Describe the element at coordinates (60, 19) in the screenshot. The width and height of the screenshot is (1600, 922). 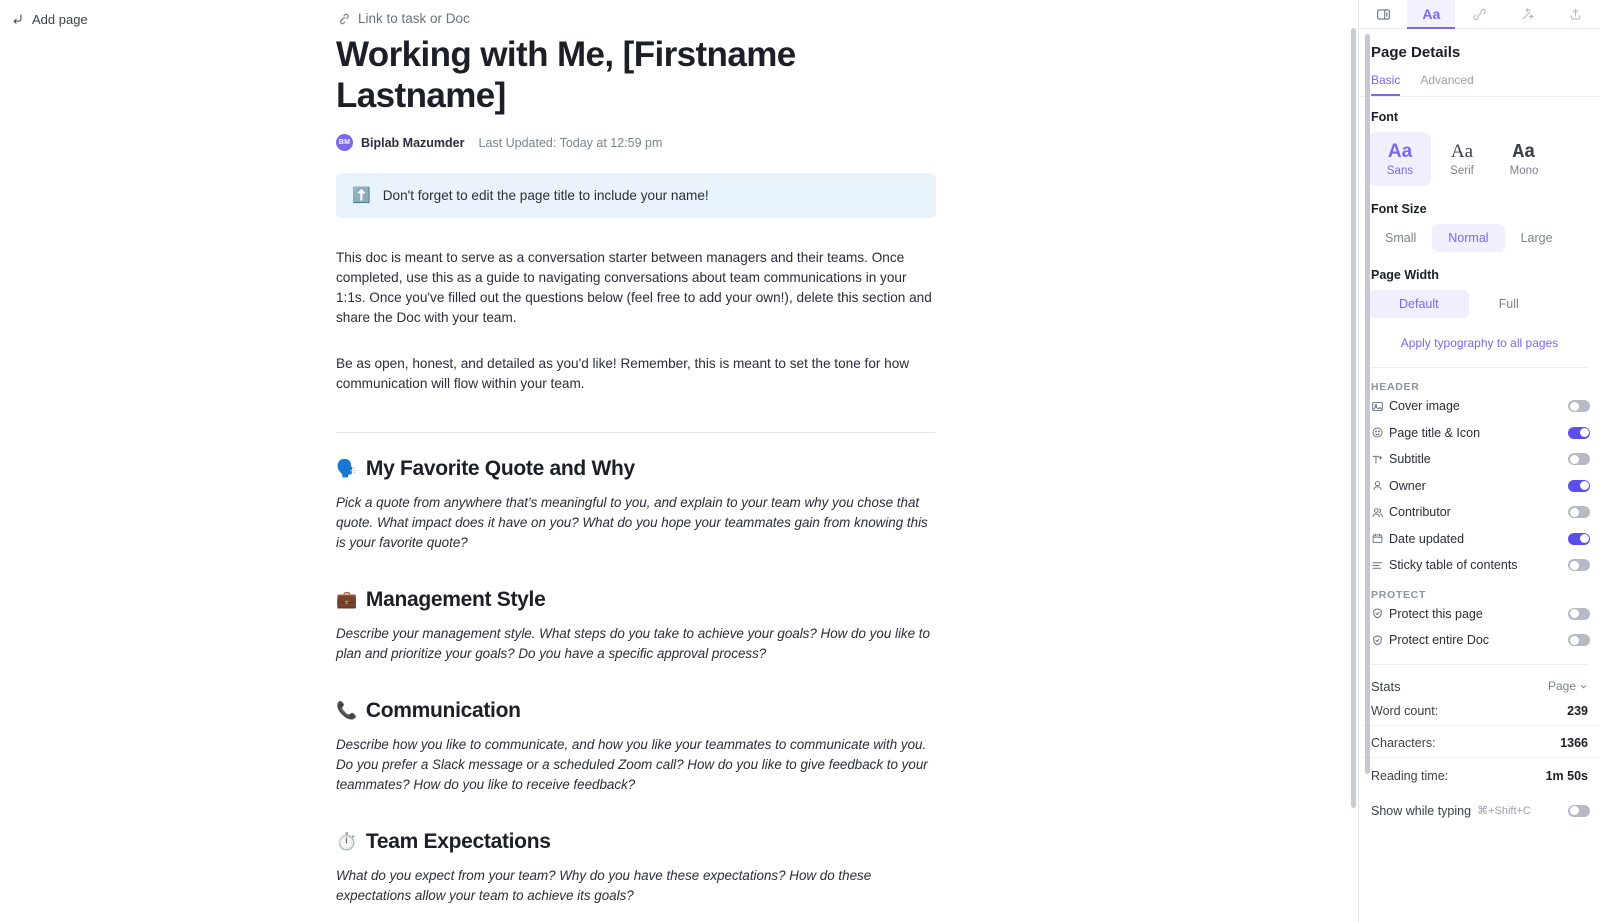
I see `add-page-label: Add page` at that location.